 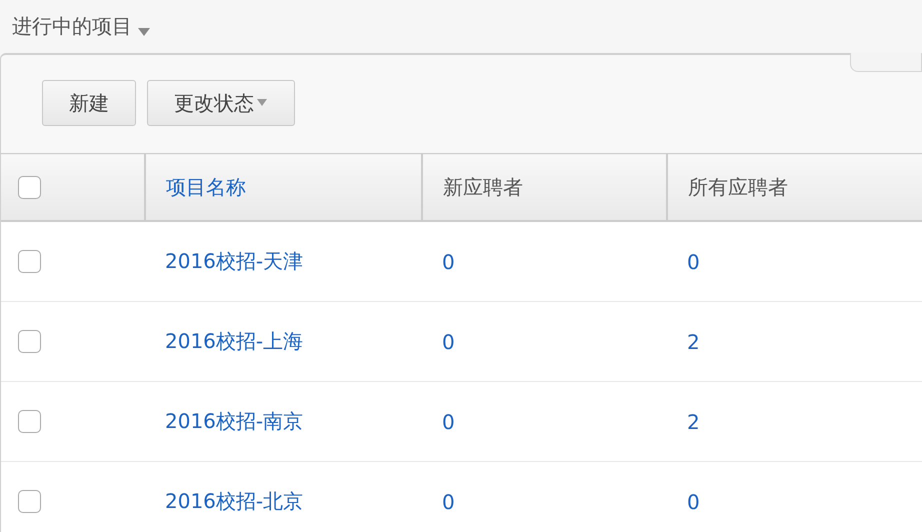 I want to click on project-link: 2016校招-天津, so click(x=234, y=261).